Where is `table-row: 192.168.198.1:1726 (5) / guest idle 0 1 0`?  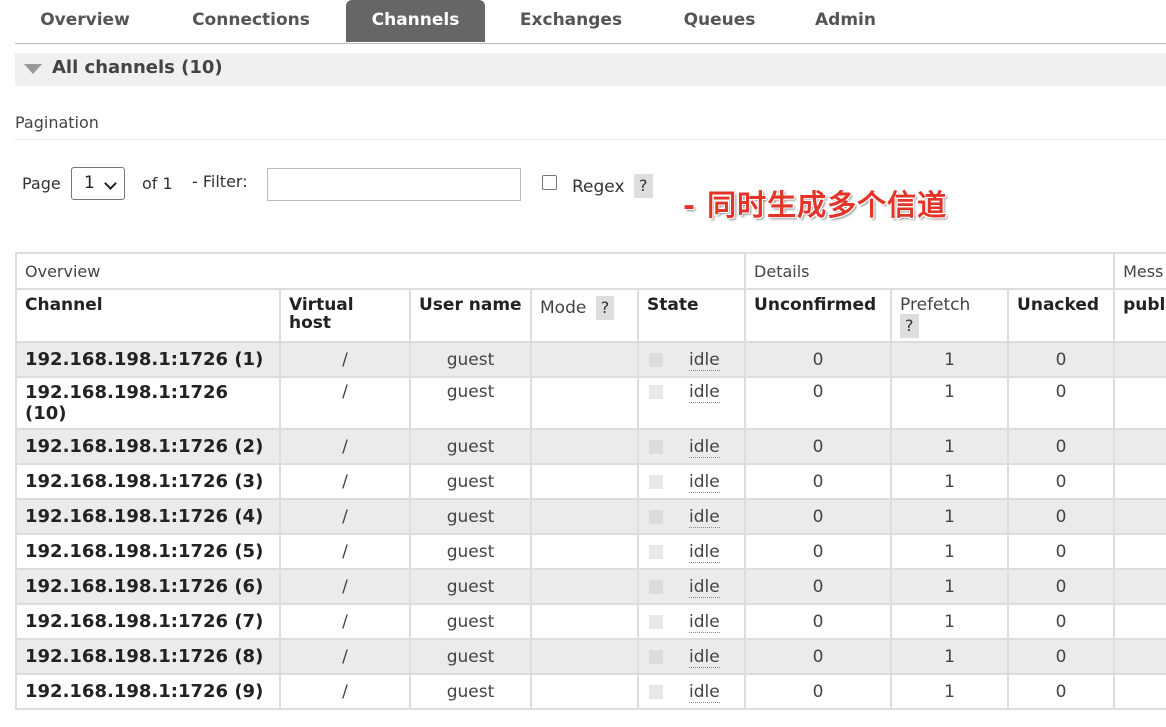 table-row: 192.168.198.1:1726 (5) / guest idle 0 1 0 is located at coordinates (590, 551).